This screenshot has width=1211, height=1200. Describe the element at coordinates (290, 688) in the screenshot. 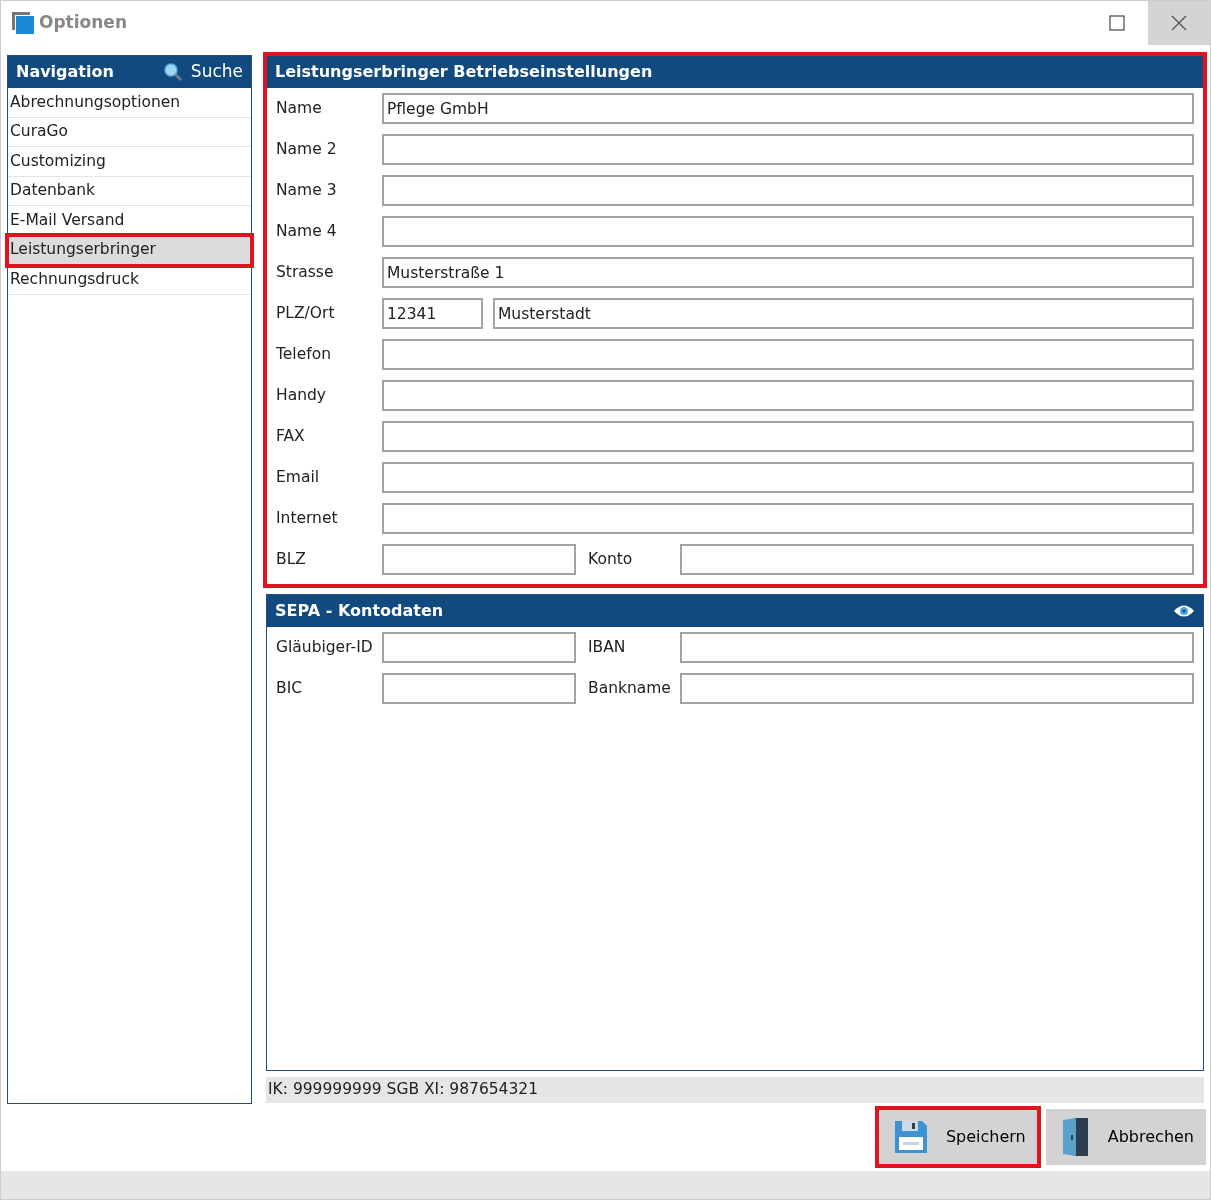

I see `field-label: BIC` at that location.